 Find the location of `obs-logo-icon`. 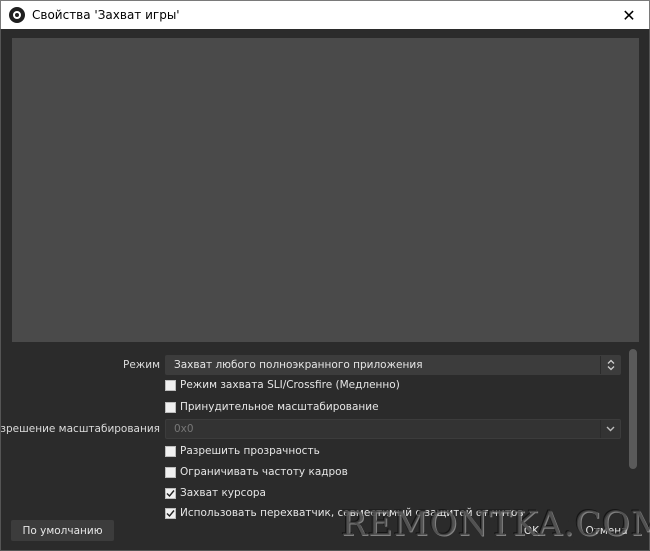

obs-logo-icon is located at coordinates (17, 15).